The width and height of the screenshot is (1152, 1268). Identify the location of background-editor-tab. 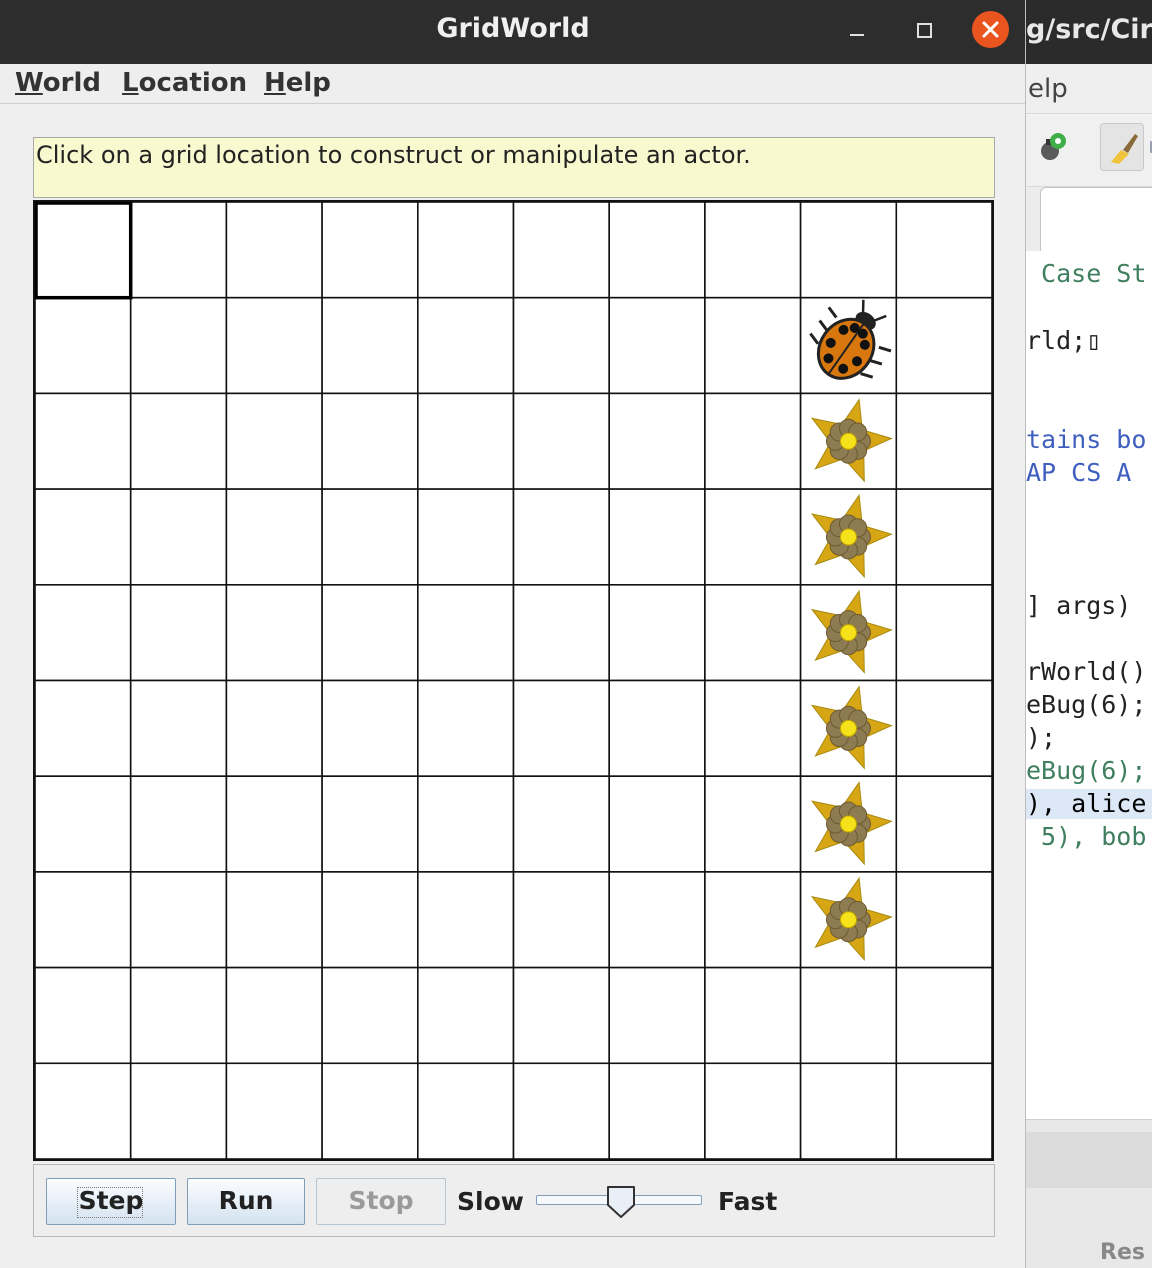
(1096, 219).